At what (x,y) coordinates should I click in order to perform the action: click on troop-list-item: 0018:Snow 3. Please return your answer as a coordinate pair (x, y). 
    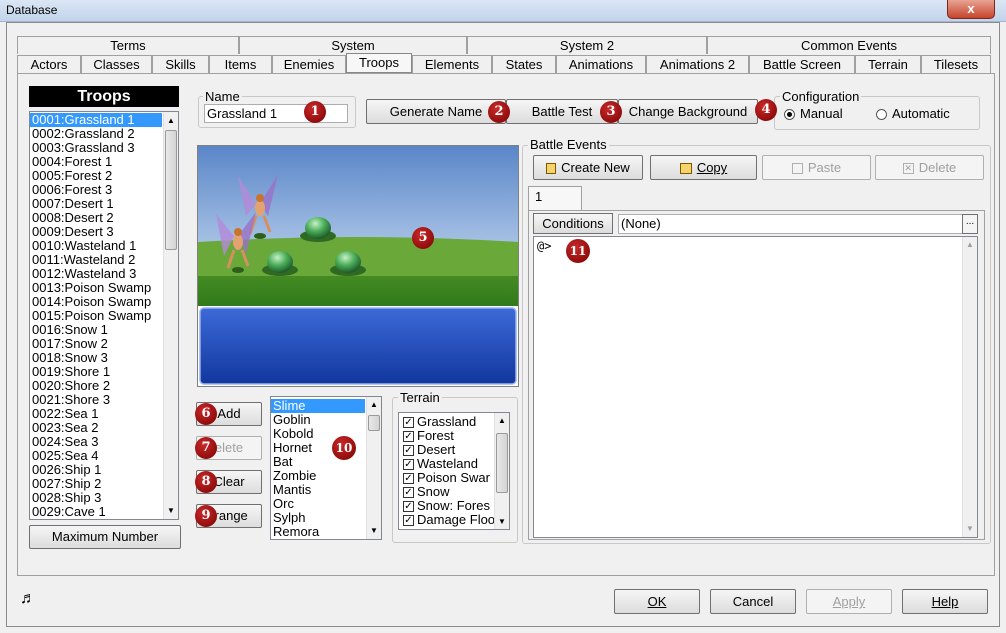
    Looking at the image, I should click on (96, 358).